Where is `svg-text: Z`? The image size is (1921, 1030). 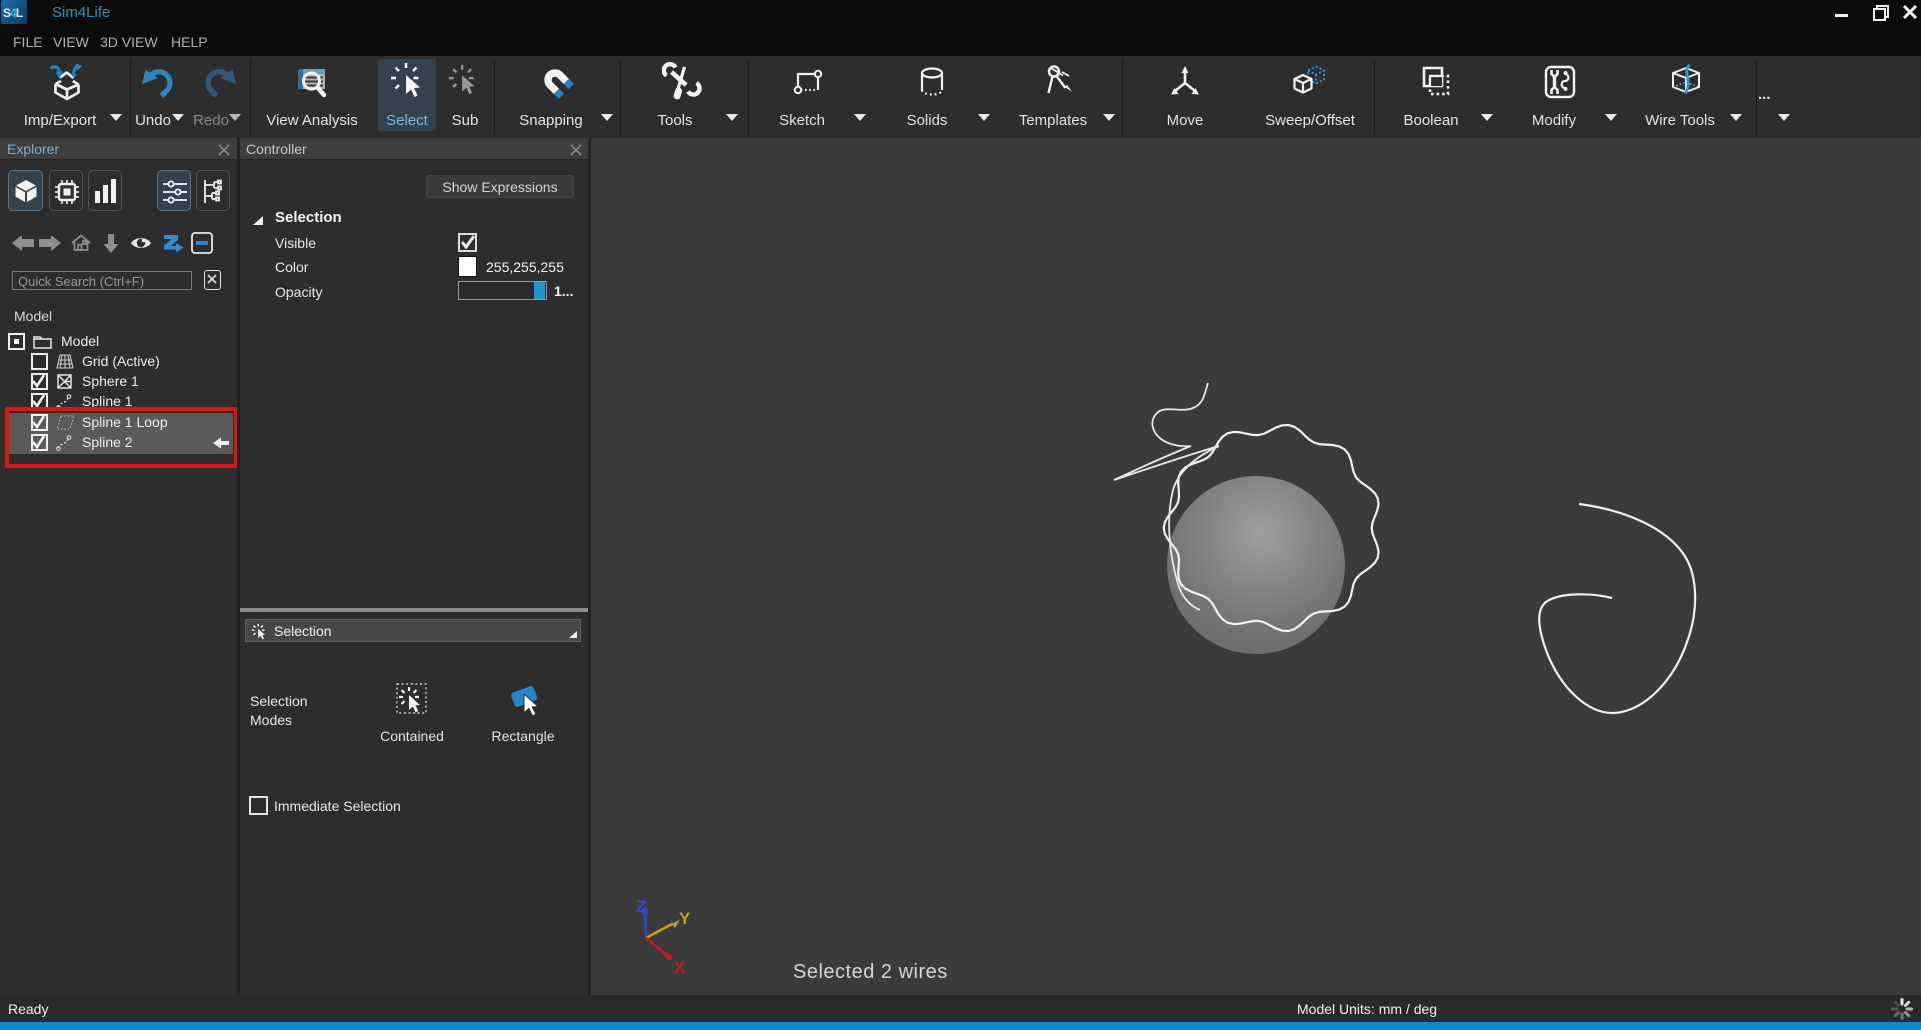
svg-text: Z is located at coordinates (641, 906).